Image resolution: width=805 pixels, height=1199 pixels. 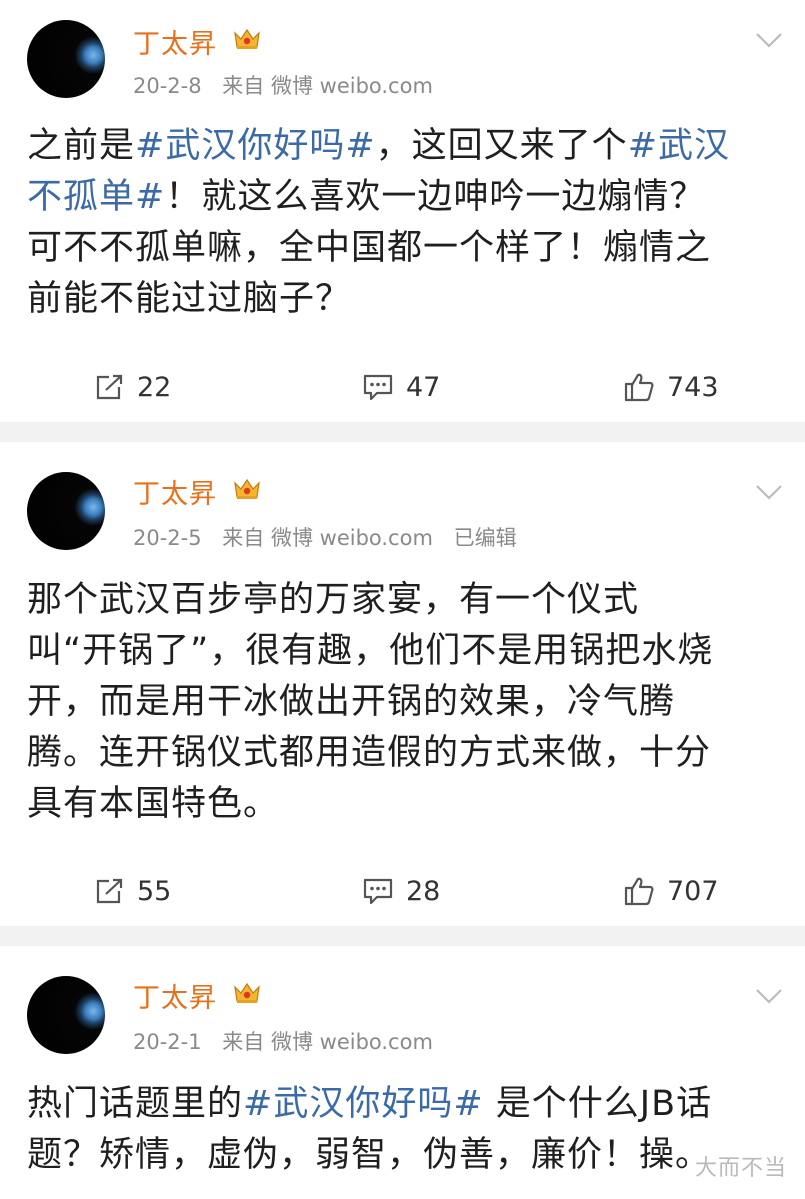 What do you see at coordinates (693, 387) in the screenshot?
I see `like-count: 743` at bounding box center [693, 387].